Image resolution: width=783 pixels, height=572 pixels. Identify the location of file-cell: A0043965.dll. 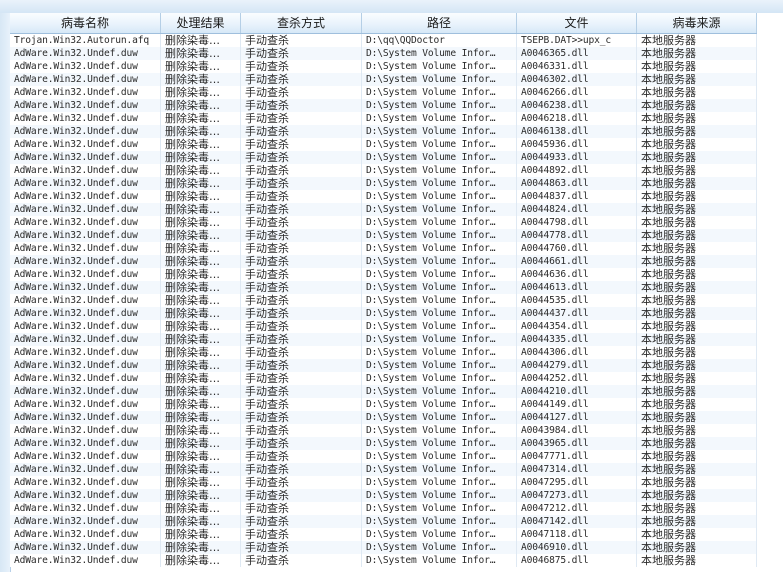
(577, 443).